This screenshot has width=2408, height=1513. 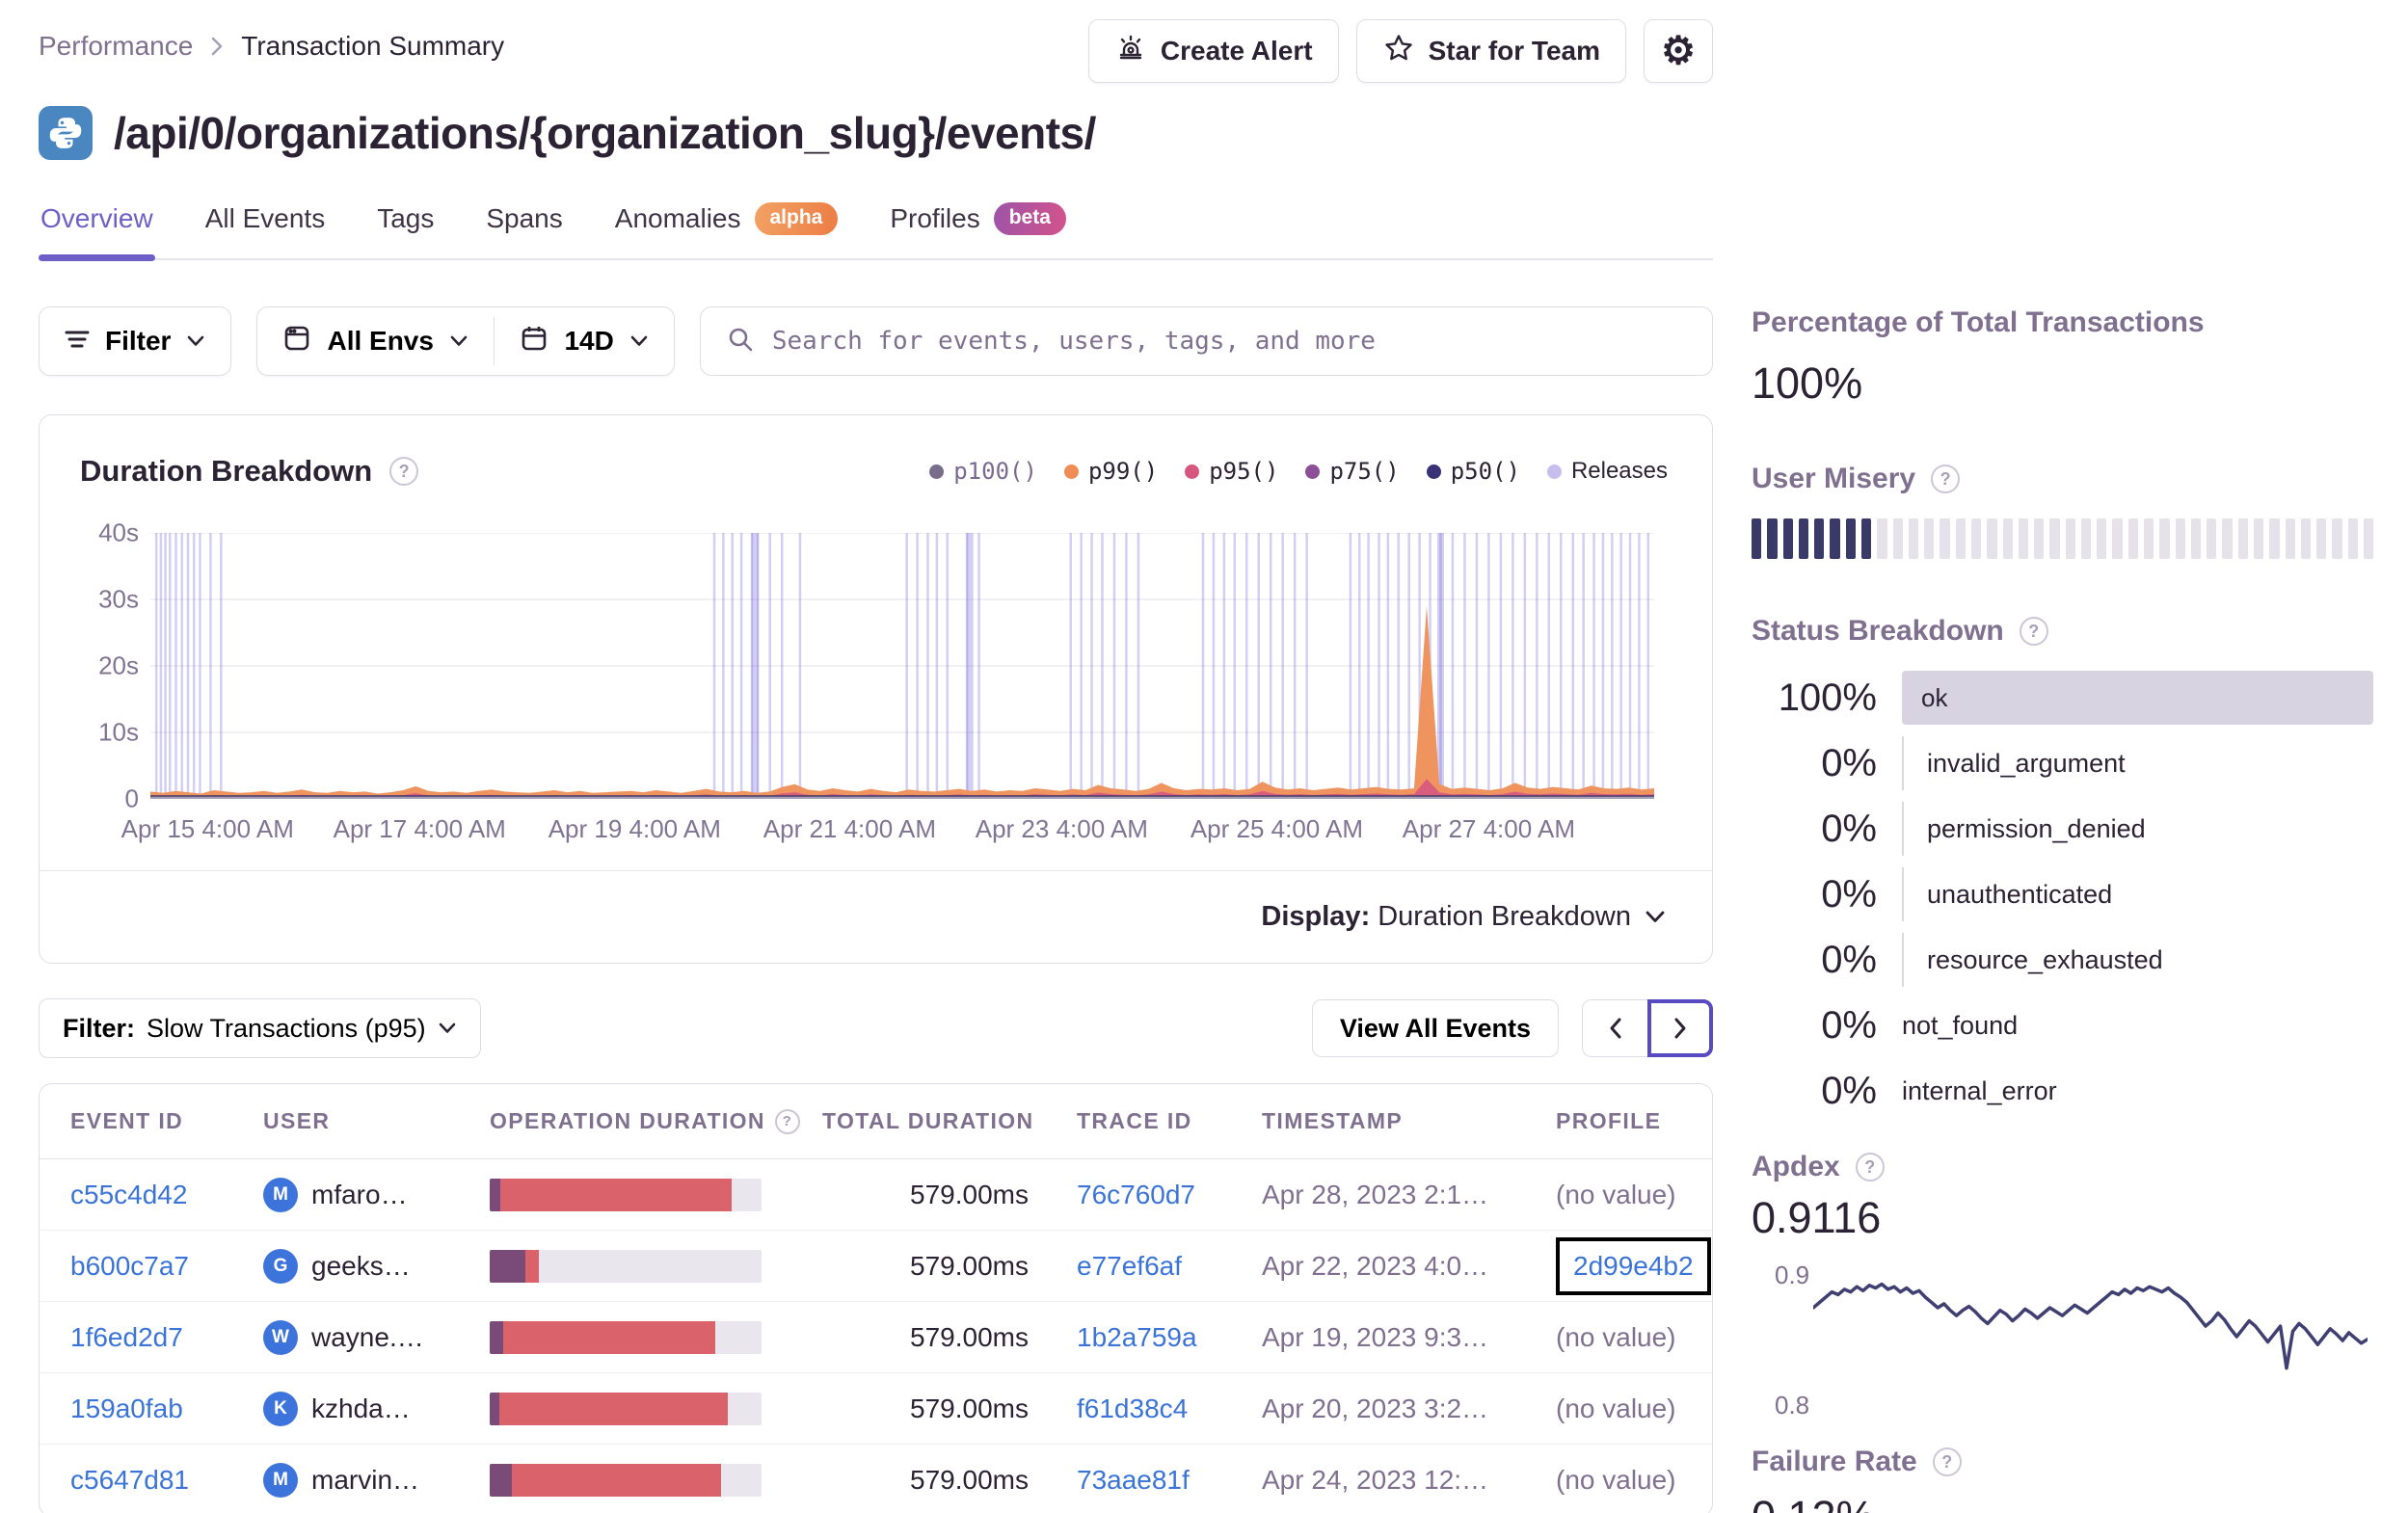 What do you see at coordinates (1607, 471) in the screenshot?
I see `legend-releases: Releases` at bounding box center [1607, 471].